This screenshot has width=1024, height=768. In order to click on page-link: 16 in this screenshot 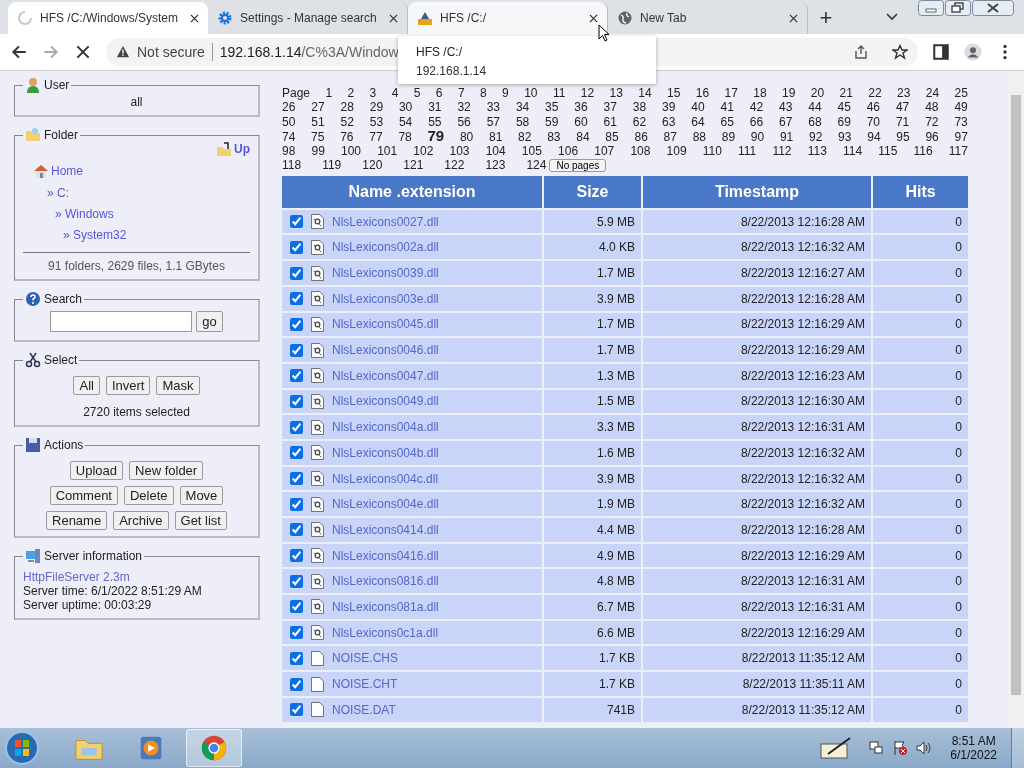, I will do `click(702, 93)`.